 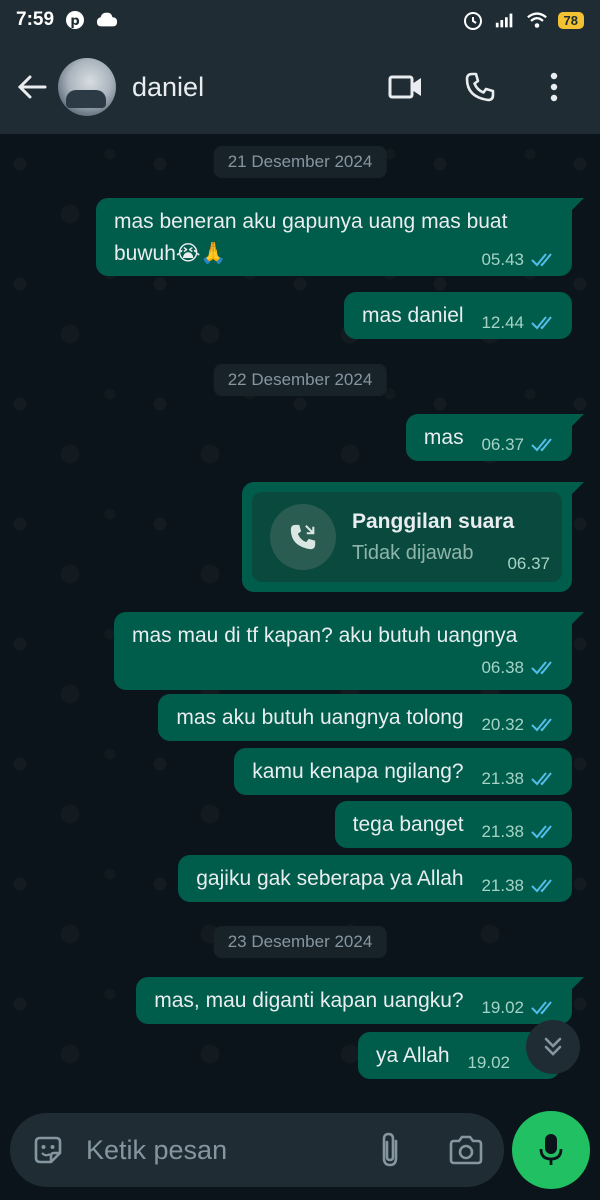 I want to click on message-text: gajiku gak seberapa ya Allah, so click(x=330, y=878).